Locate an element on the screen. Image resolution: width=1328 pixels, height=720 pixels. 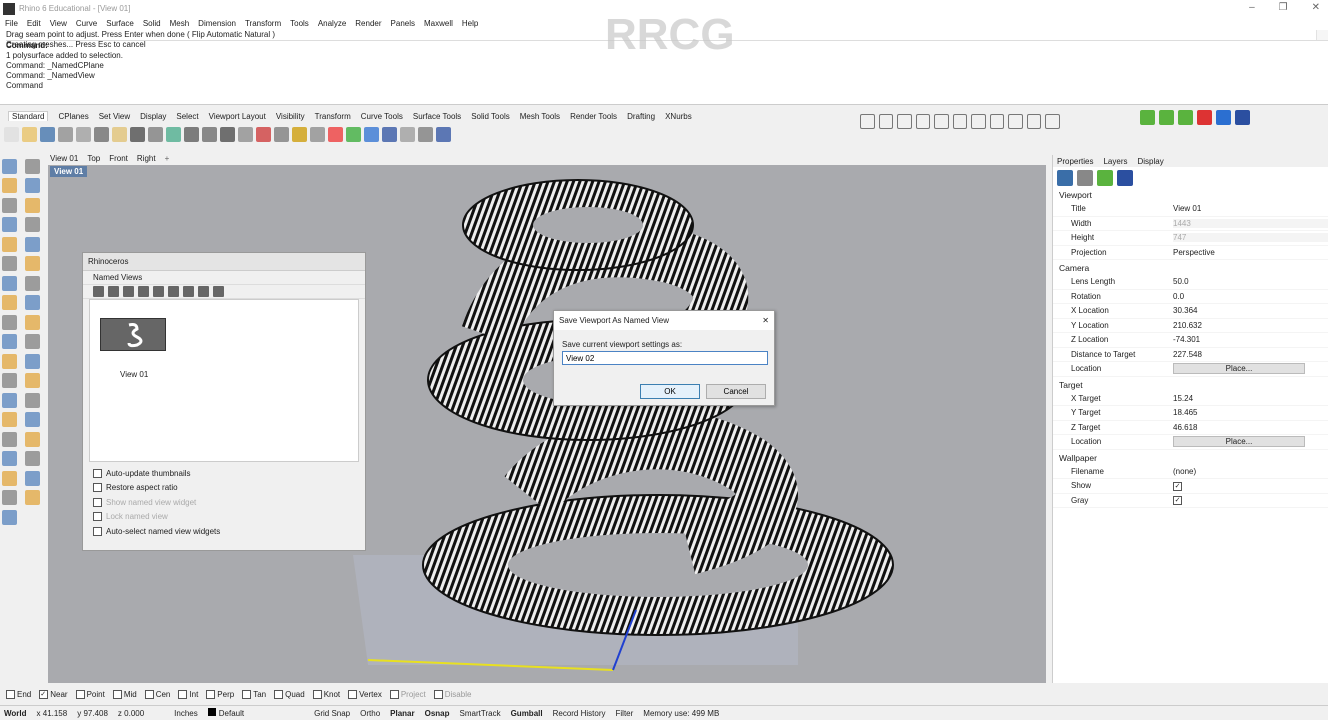
print-icon is located at coordinates (65, 134).